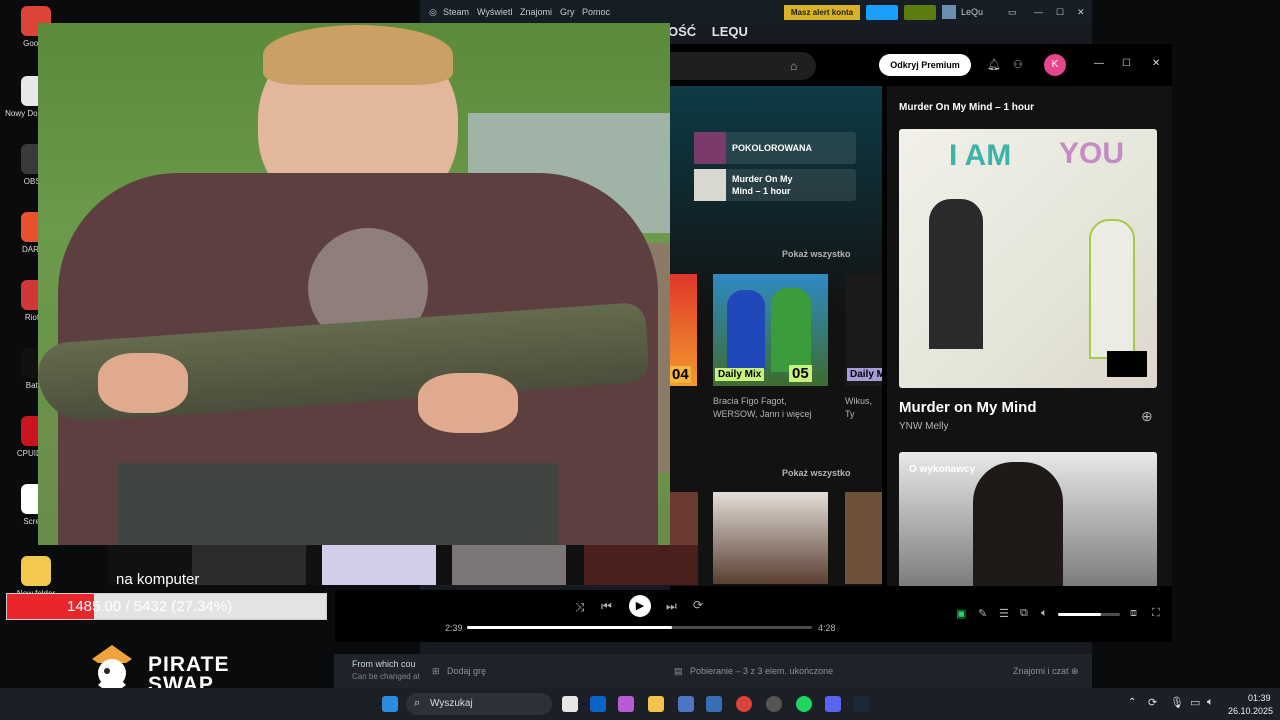 This screenshot has height=720, width=1280. Describe the element at coordinates (775, 185) in the screenshot. I see `playlist-shortcut: Murder On My Mind – 1 hour` at that location.